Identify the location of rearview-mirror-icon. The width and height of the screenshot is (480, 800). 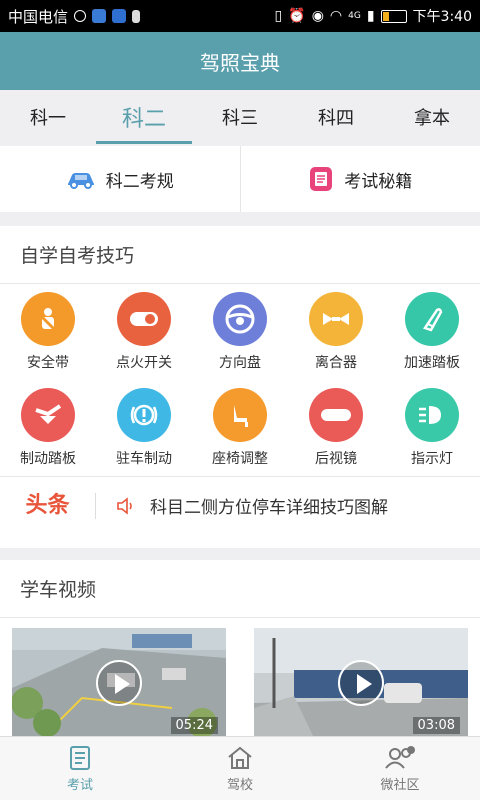
(336, 415).